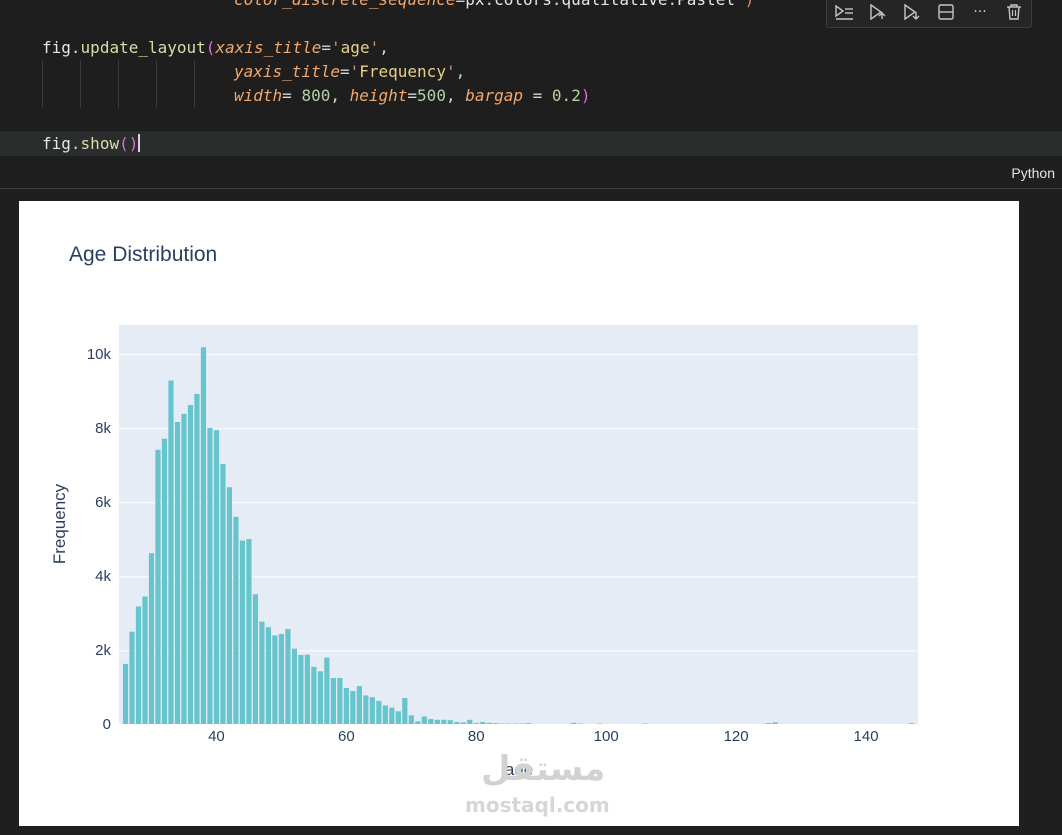 Image resolution: width=1062 pixels, height=835 pixels. Describe the element at coordinates (878, 12) in the screenshot. I see `execute-above-icon` at that location.